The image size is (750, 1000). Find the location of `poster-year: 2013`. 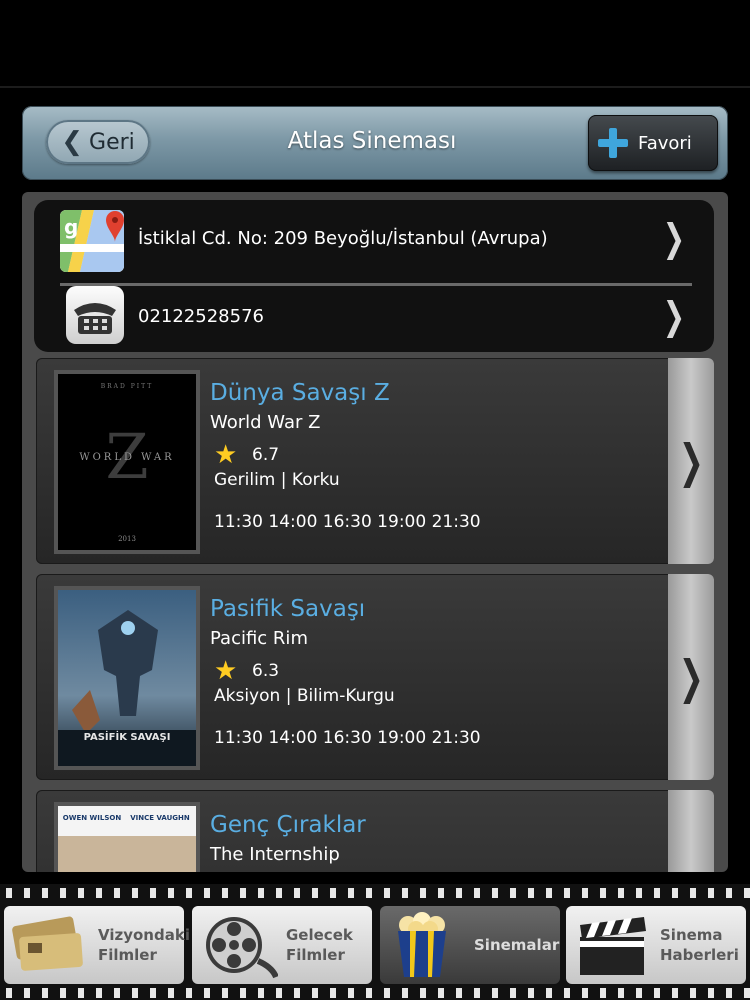

poster-year: 2013 is located at coordinates (127, 539).